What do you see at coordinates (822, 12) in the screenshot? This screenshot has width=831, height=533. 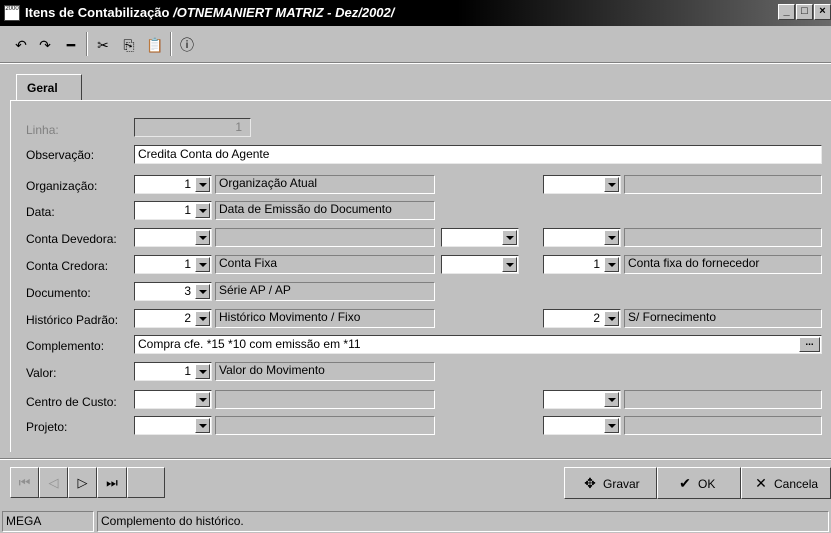 I see `close-icon: ×` at bounding box center [822, 12].